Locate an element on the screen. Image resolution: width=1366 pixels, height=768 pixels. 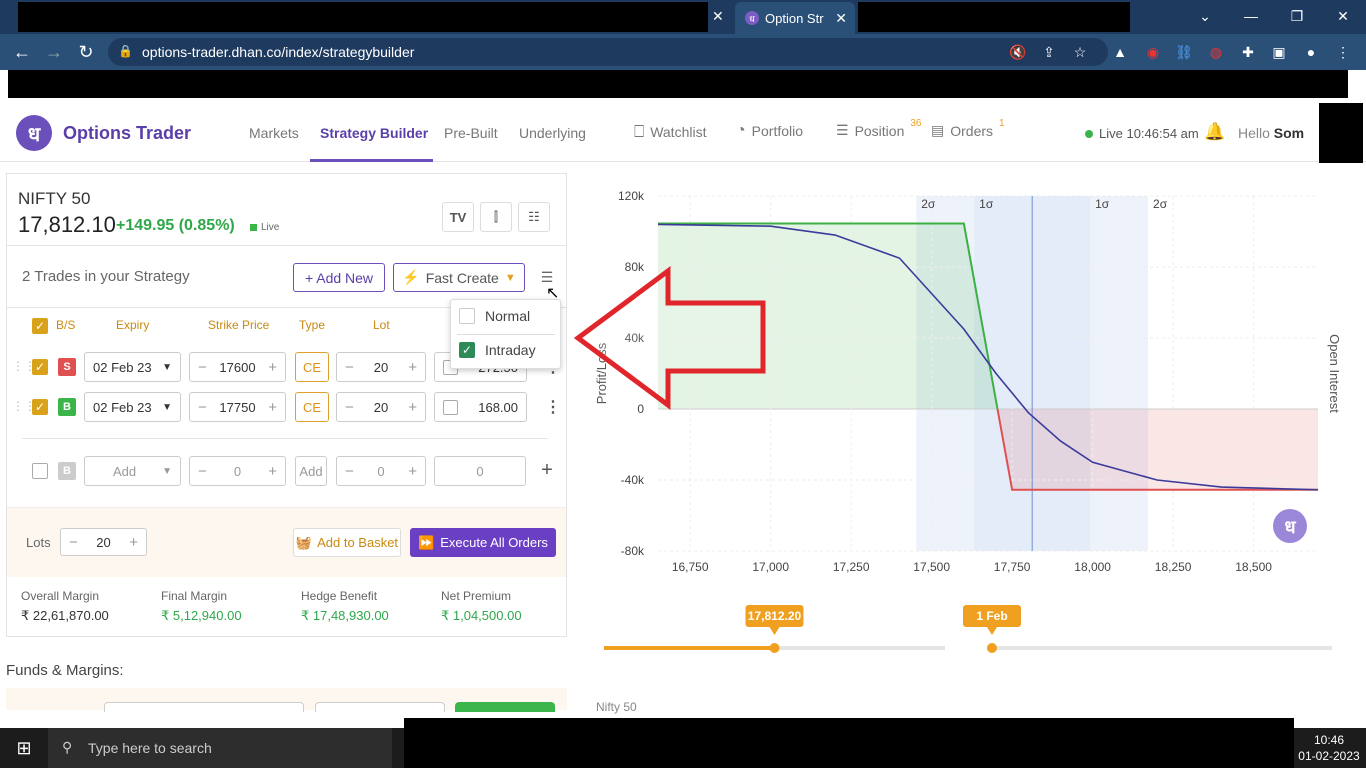
share-icon: ⇪ is located at coordinates (1049, 52).